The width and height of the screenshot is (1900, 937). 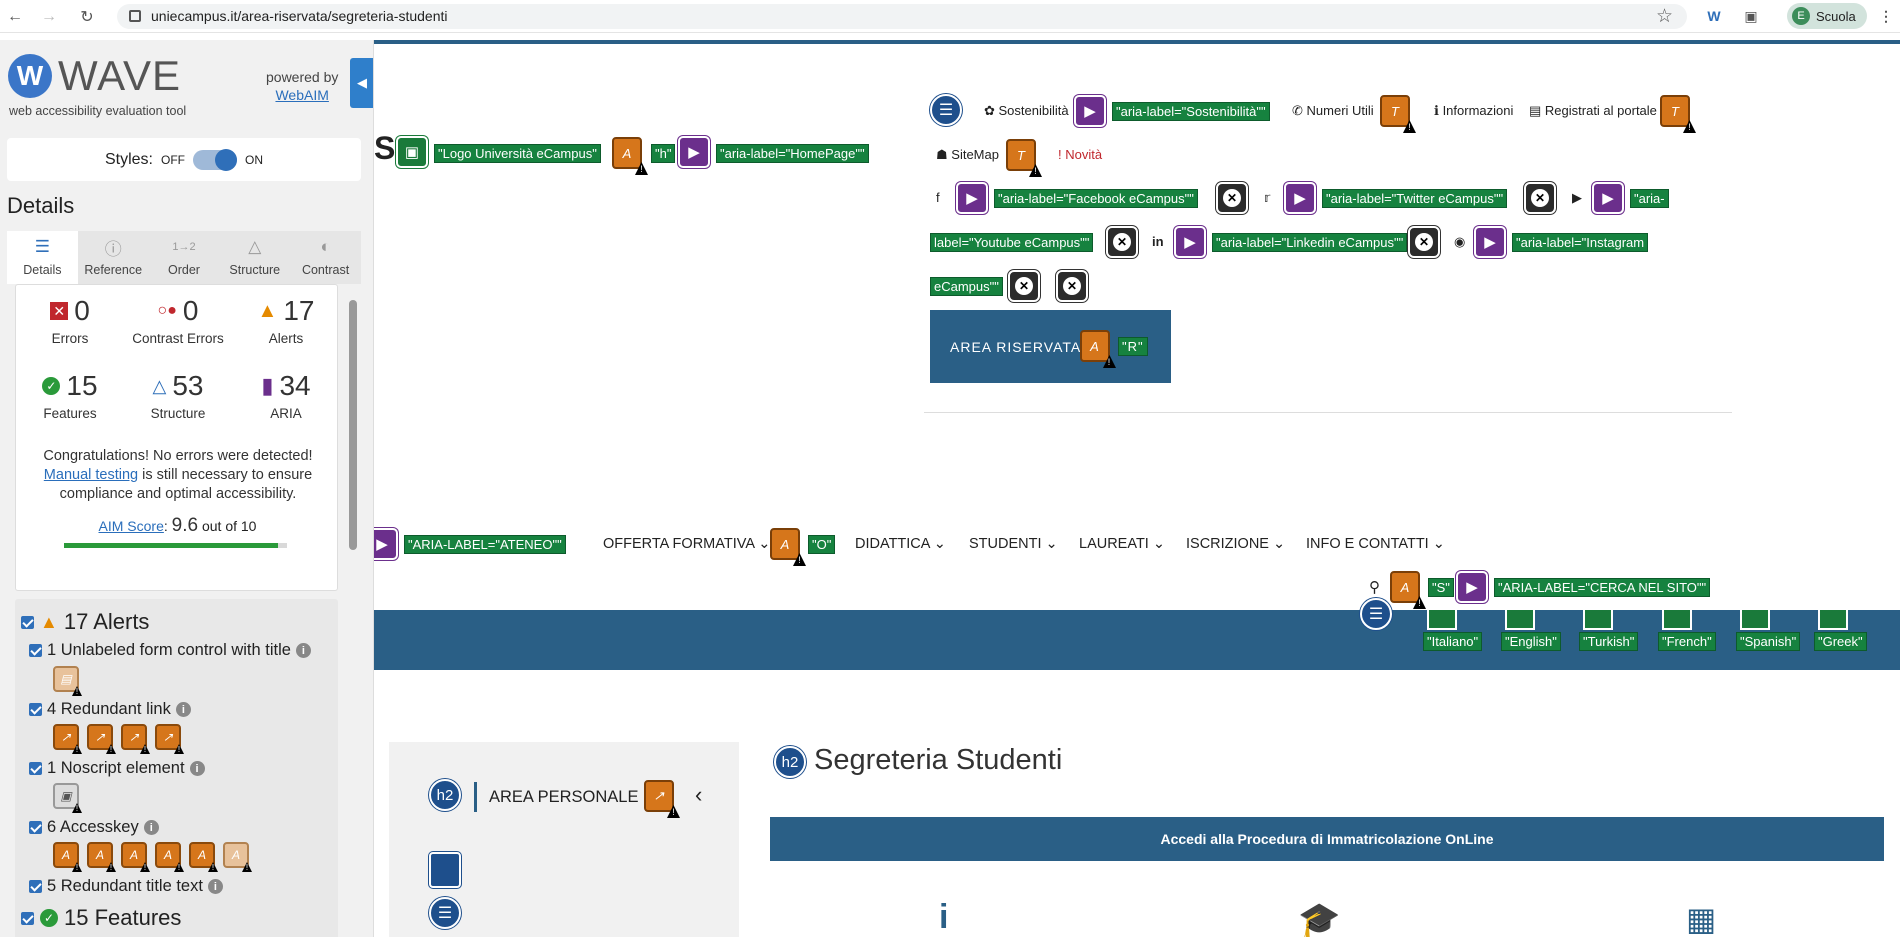 What do you see at coordinates (1328, 412) in the screenshot?
I see `divider` at bounding box center [1328, 412].